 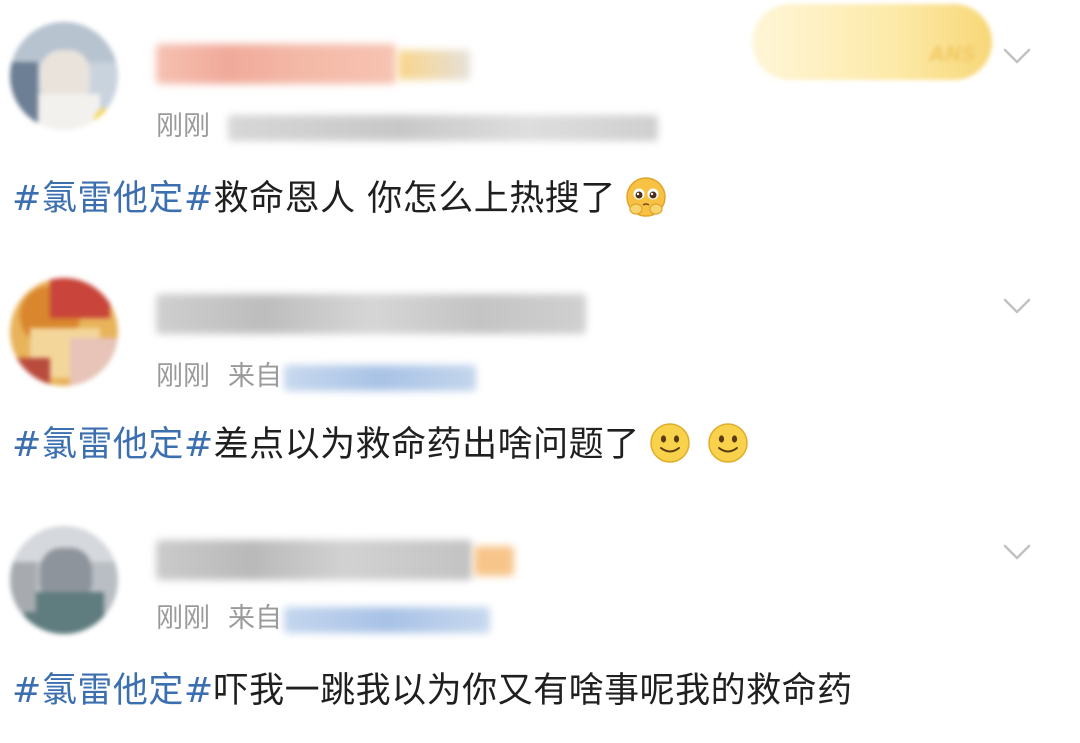 I want to click on comment-text: #氯雷他定#吓我一跳我以为你又有啥事呢我的救命药, so click(x=432, y=687).